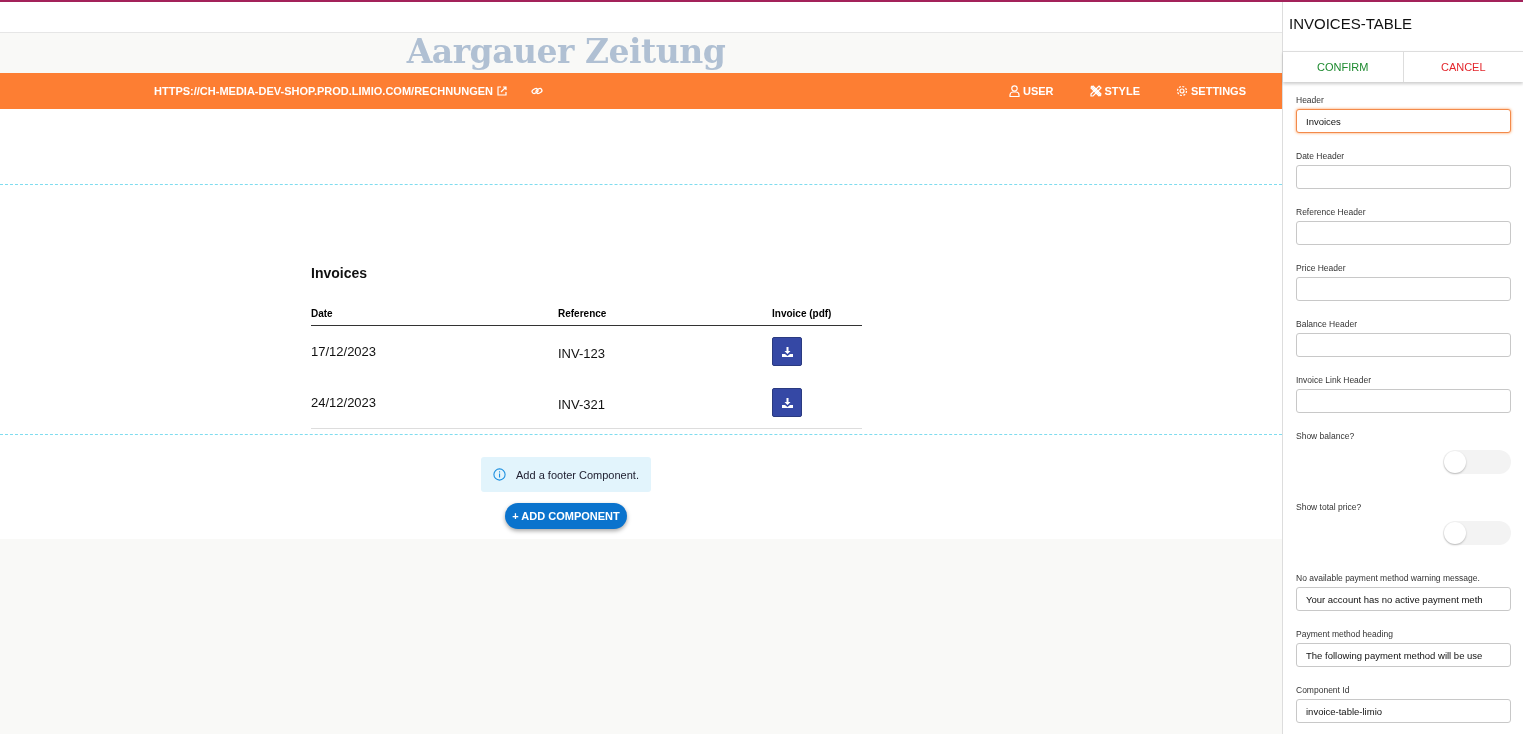  I want to click on field-label: Payment method heading, so click(1345, 634).